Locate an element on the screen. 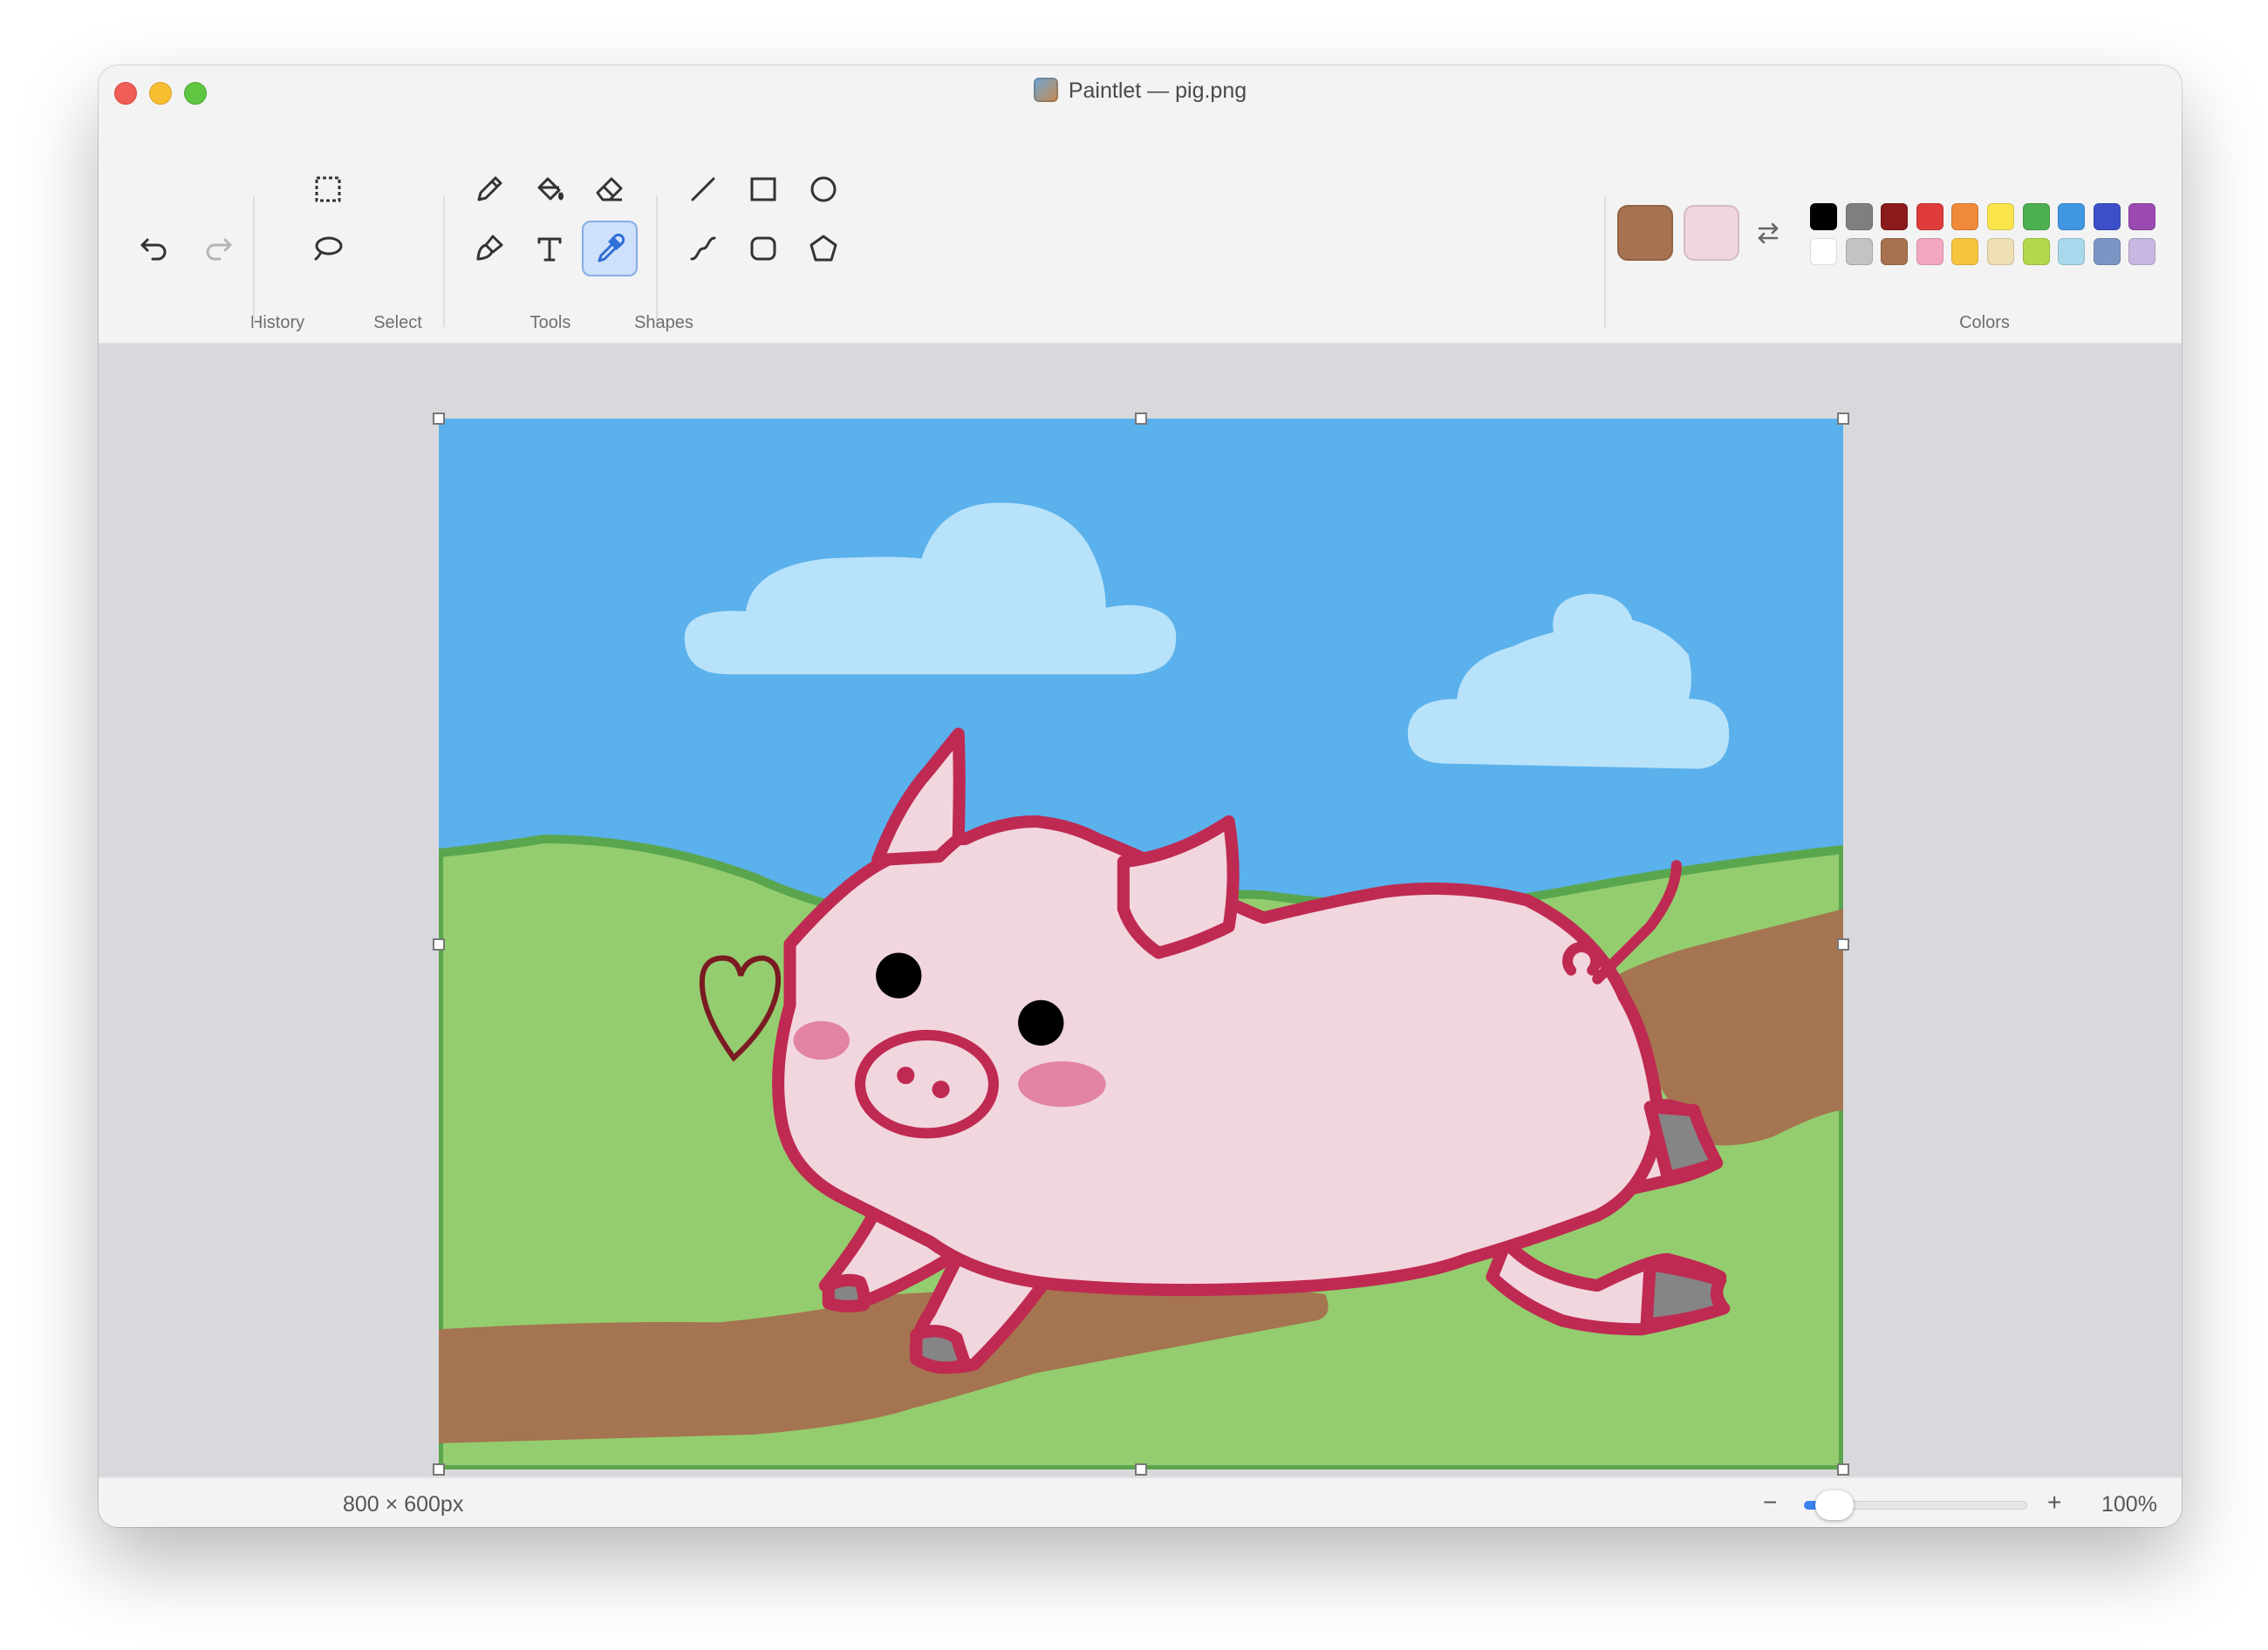 The width and height of the screenshot is (2268, 1650). lasso-icon is located at coordinates (329, 248).